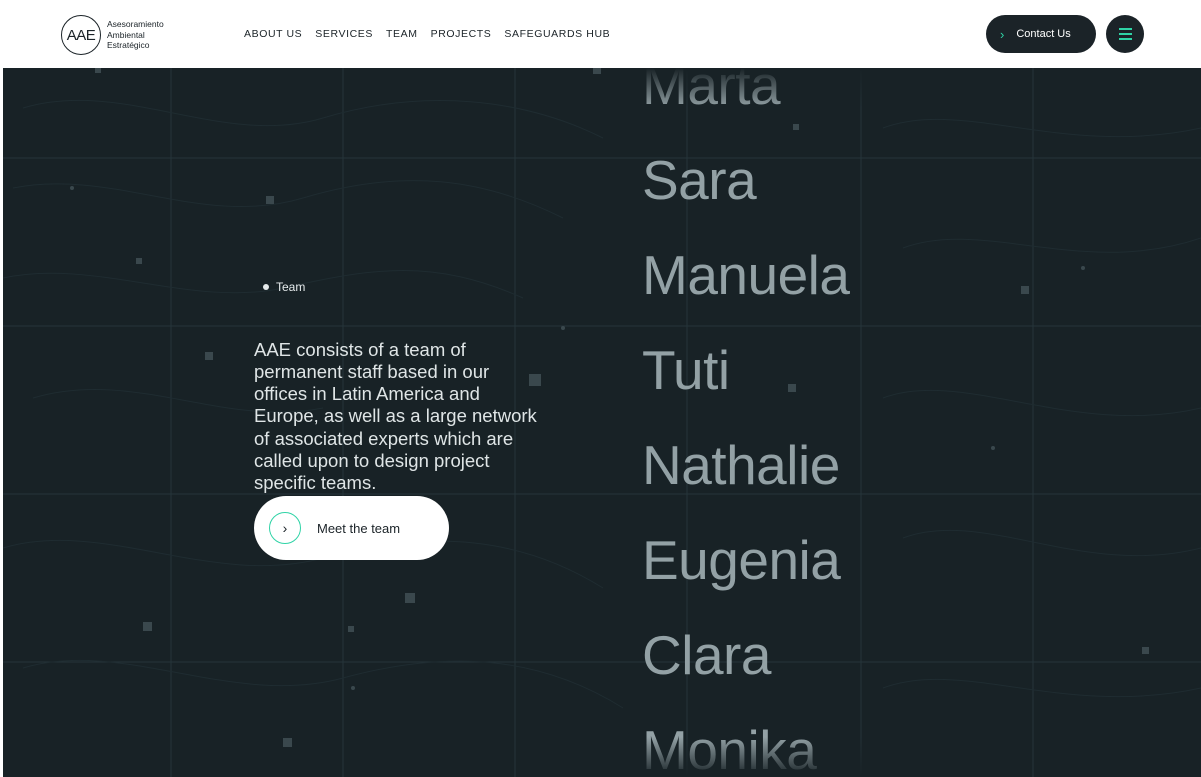 This screenshot has height=777, width=1201. What do you see at coordinates (291, 287) in the screenshot?
I see `eyebrow-label: Team` at bounding box center [291, 287].